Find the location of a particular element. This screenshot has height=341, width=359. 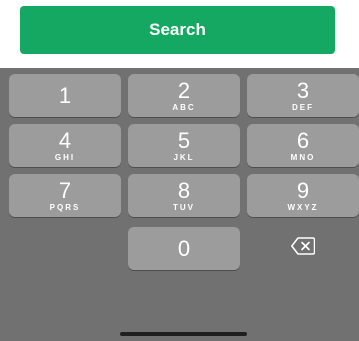

key-digit: 4 is located at coordinates (65, 140).